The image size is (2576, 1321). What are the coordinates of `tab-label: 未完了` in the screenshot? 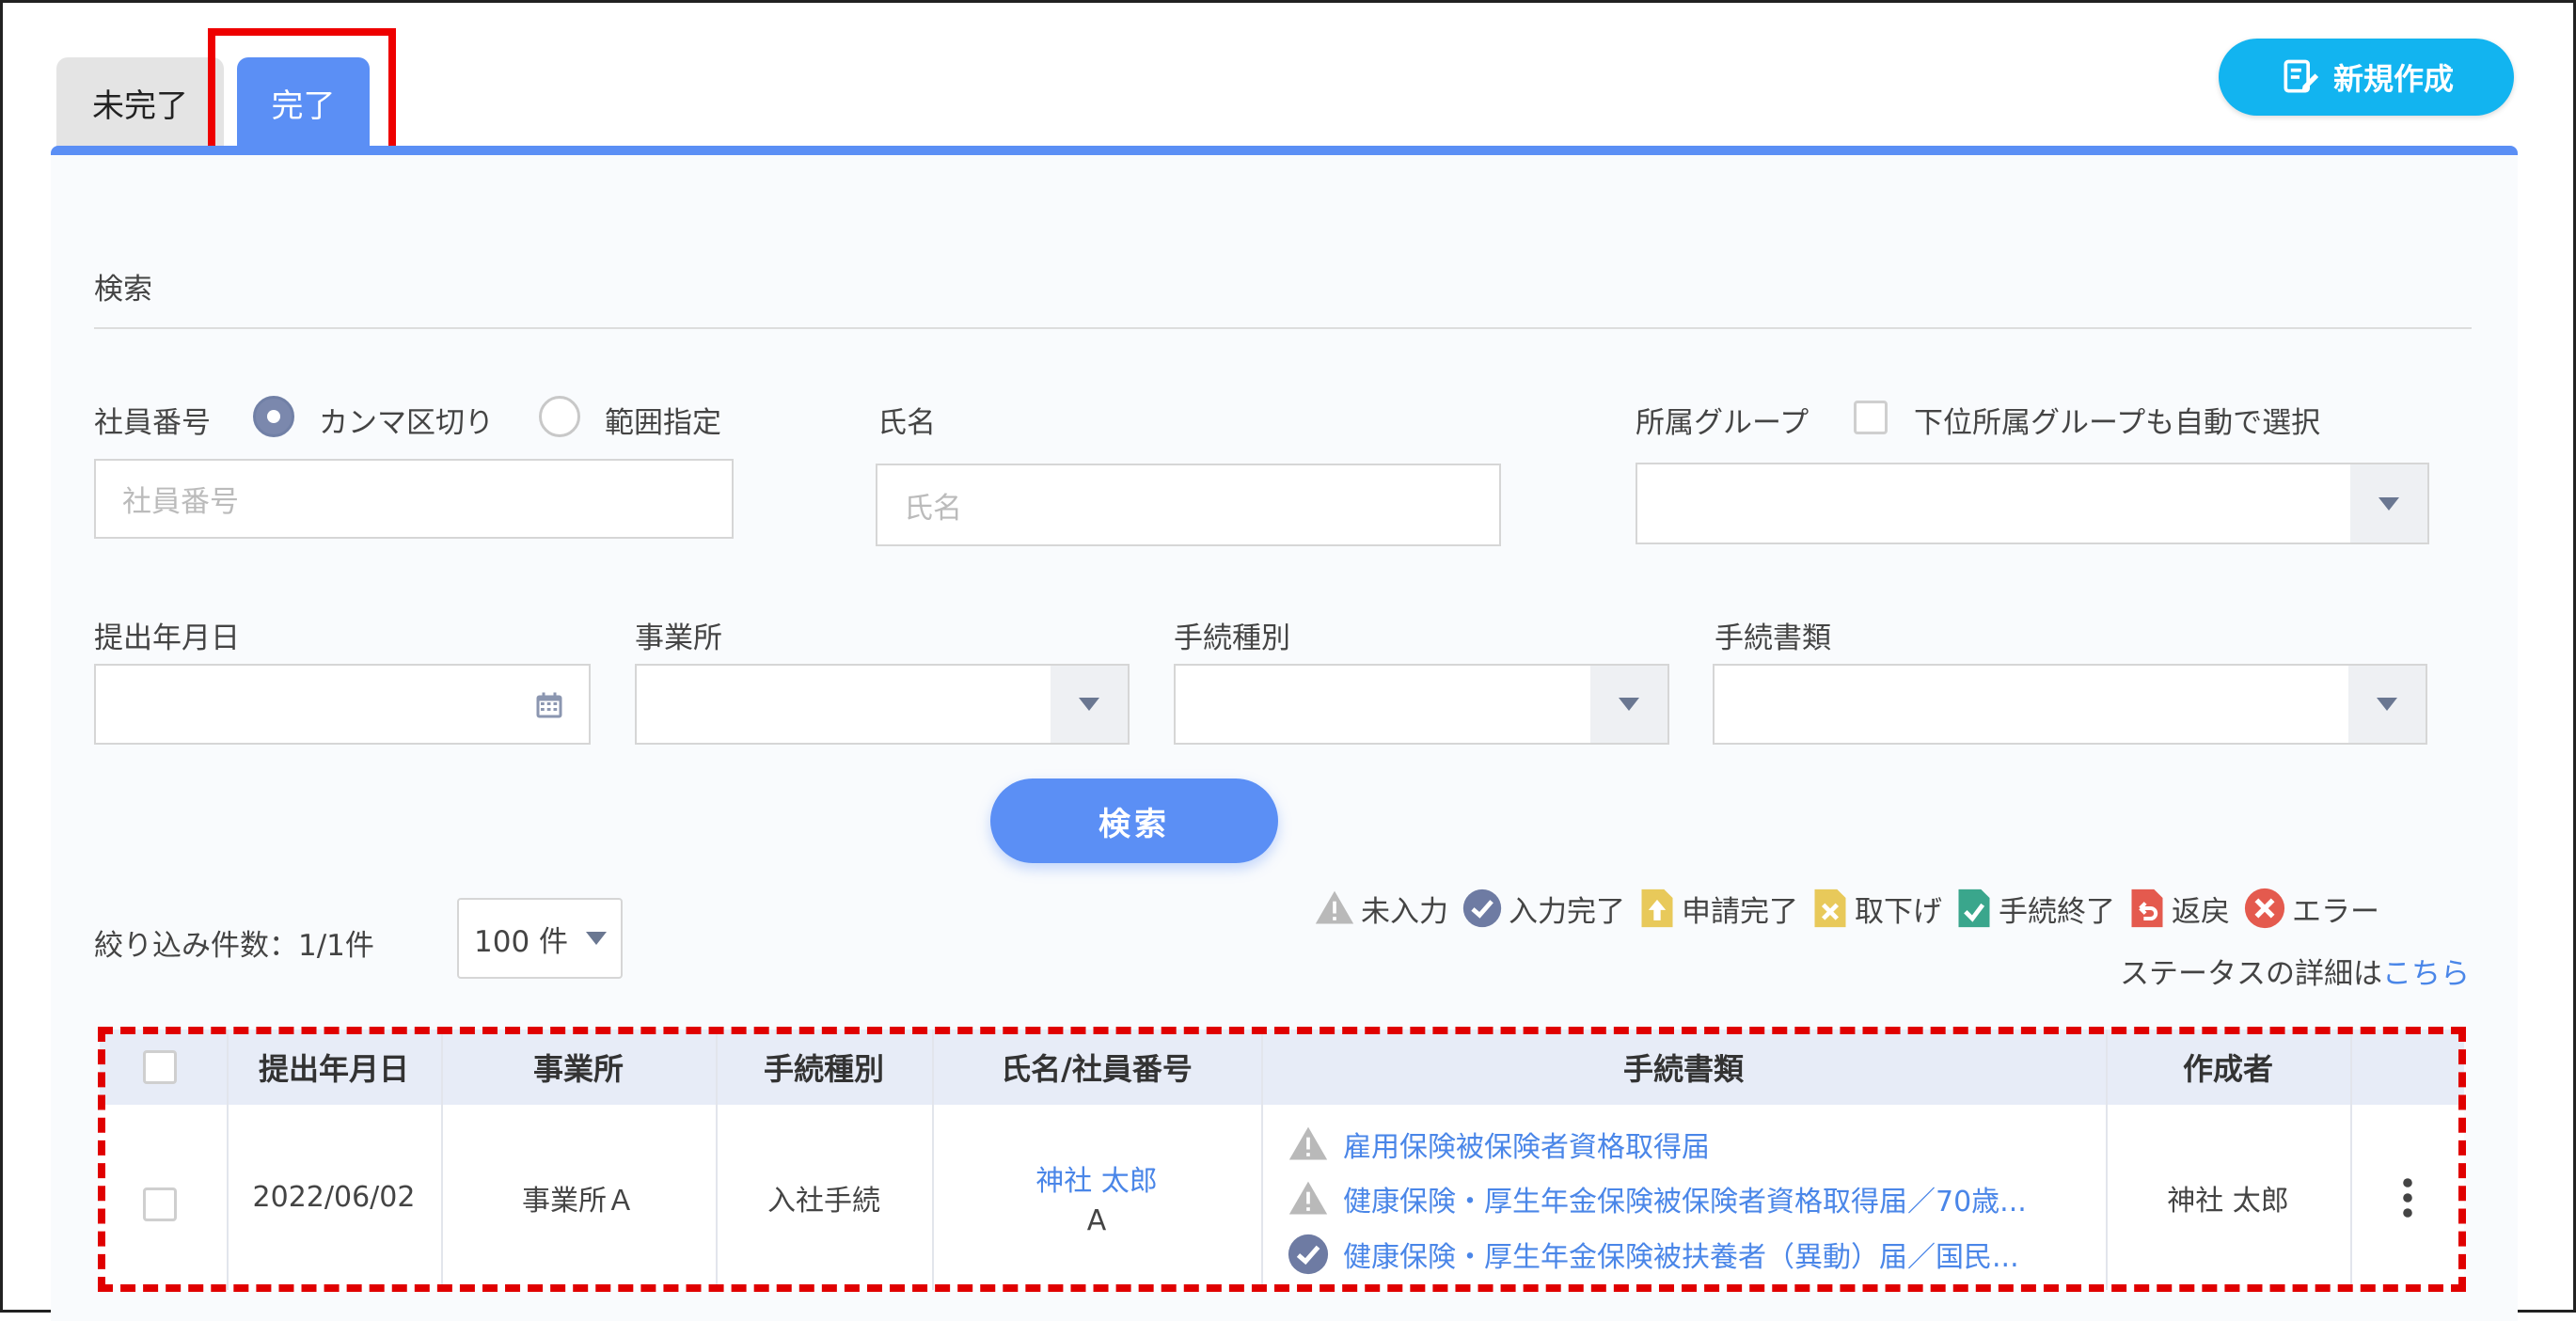 It's located at (140, 106).